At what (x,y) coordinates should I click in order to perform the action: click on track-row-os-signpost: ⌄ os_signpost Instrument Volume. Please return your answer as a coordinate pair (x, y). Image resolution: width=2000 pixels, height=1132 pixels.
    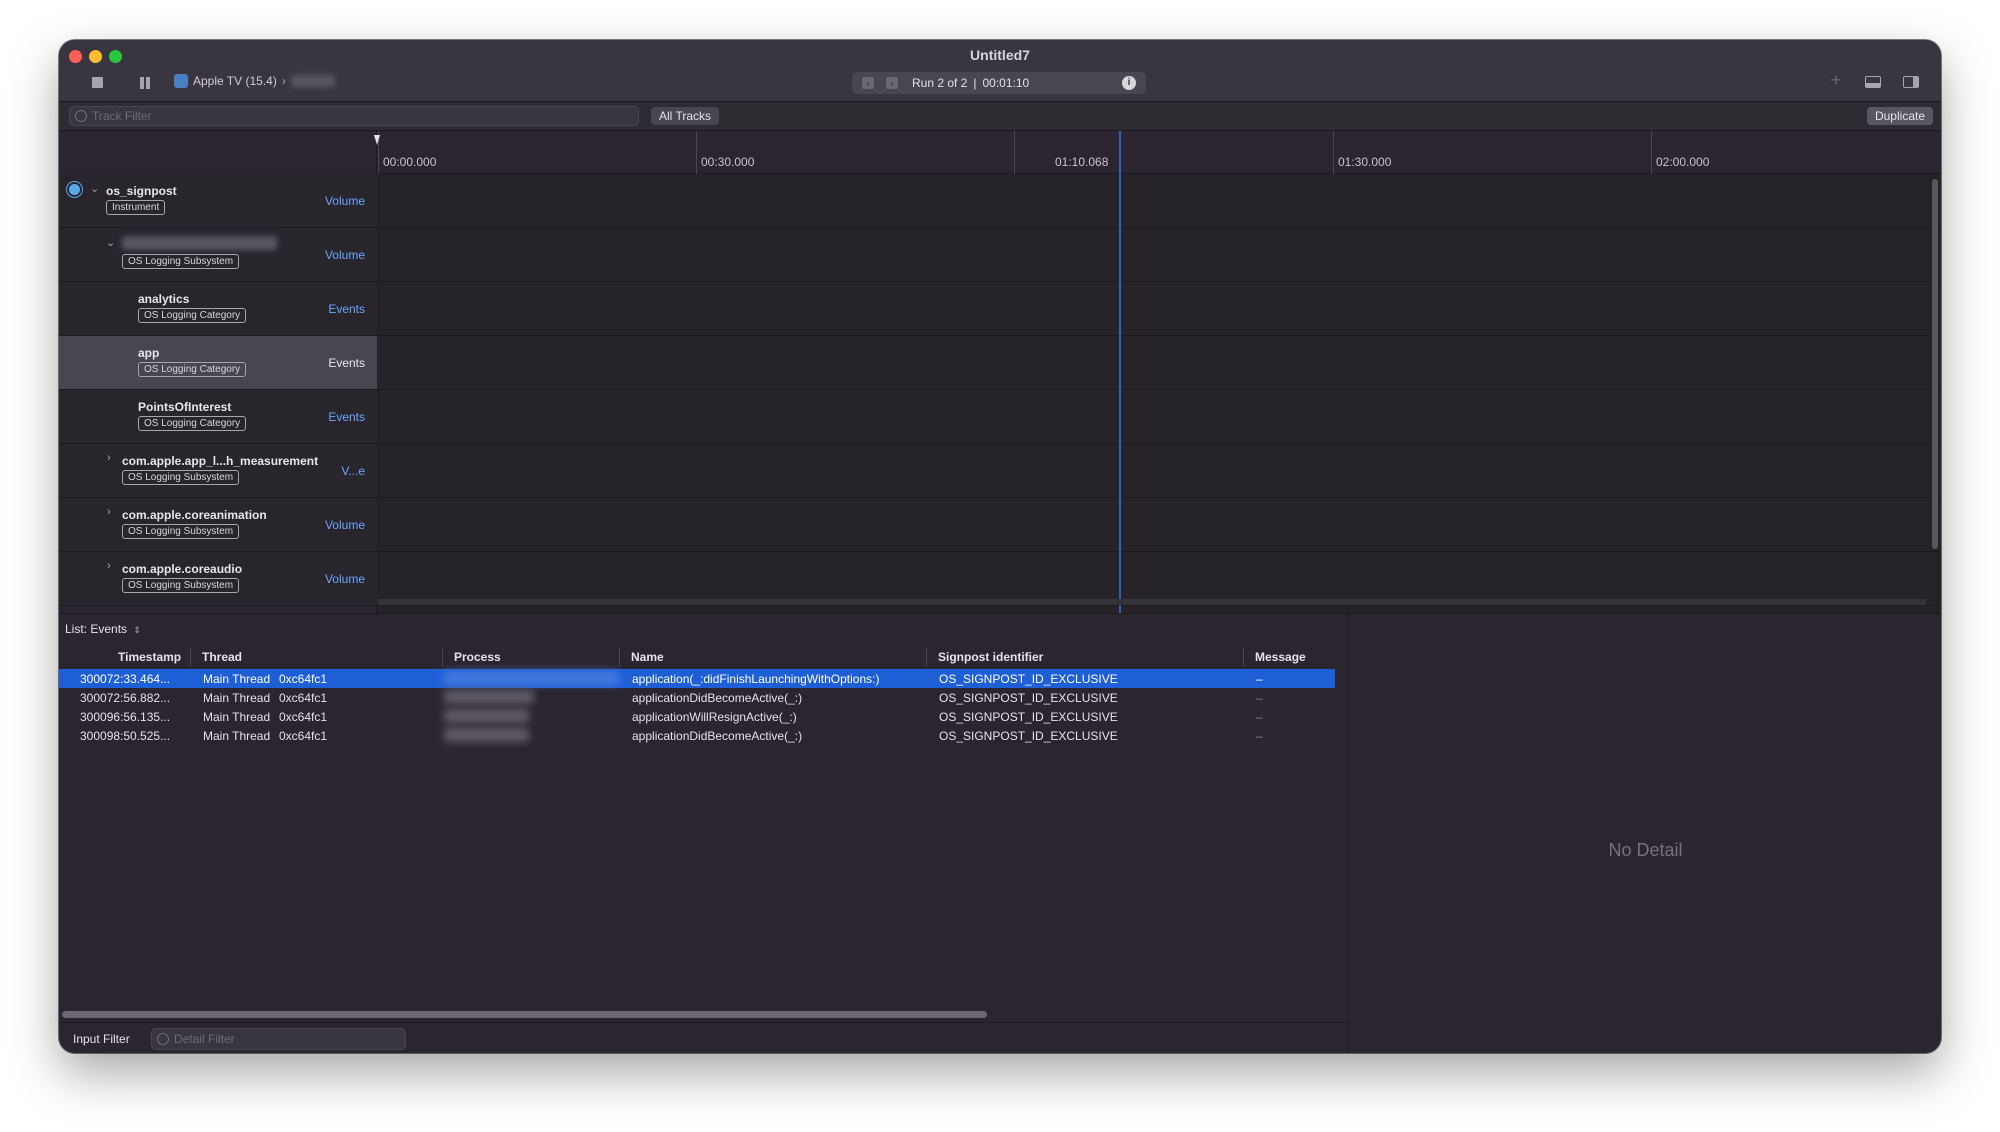
    Looking at the image, I should click on (1000, 201).